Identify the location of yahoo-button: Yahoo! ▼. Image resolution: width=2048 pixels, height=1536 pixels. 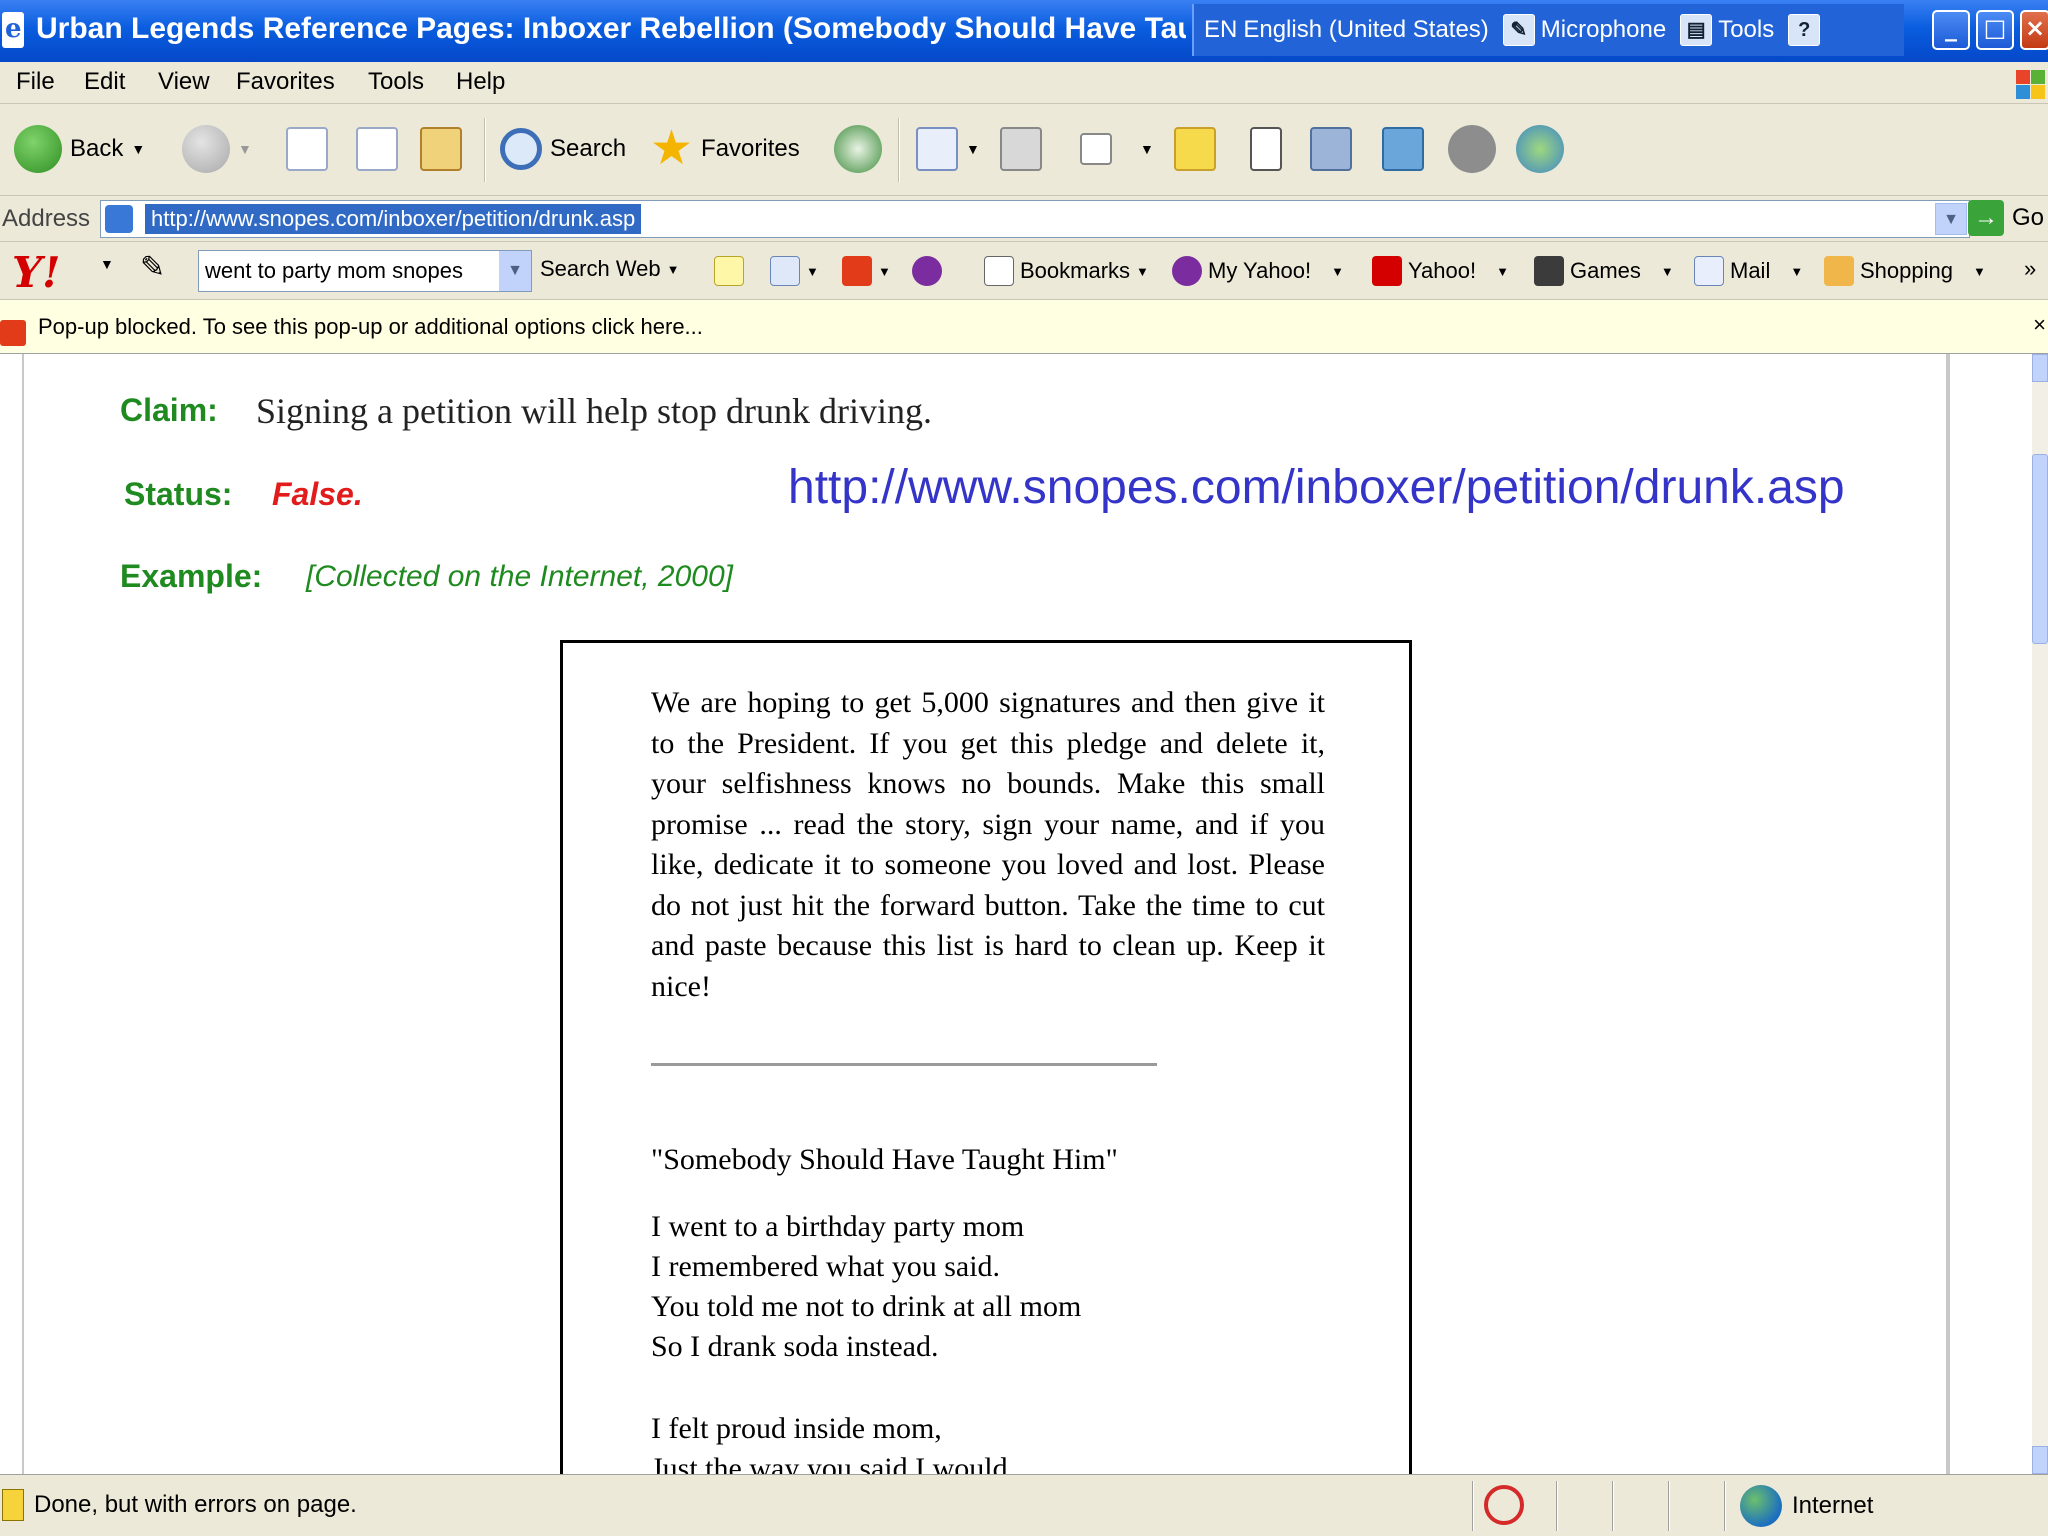
(1440, 271).